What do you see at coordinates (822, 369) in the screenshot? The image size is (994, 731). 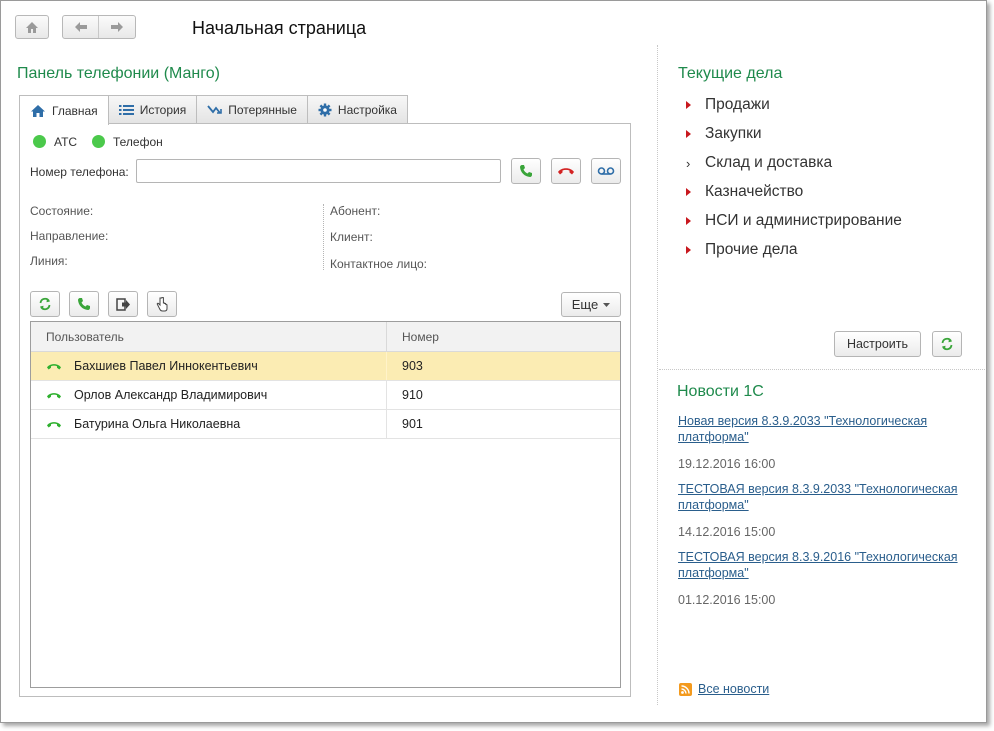 I see `news-divider` at bounding box center [822, 369].